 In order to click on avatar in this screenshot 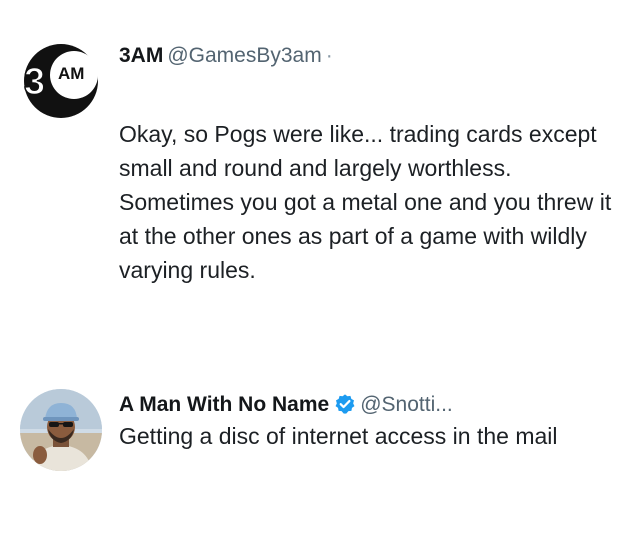, I will do `click(61, 430)`.